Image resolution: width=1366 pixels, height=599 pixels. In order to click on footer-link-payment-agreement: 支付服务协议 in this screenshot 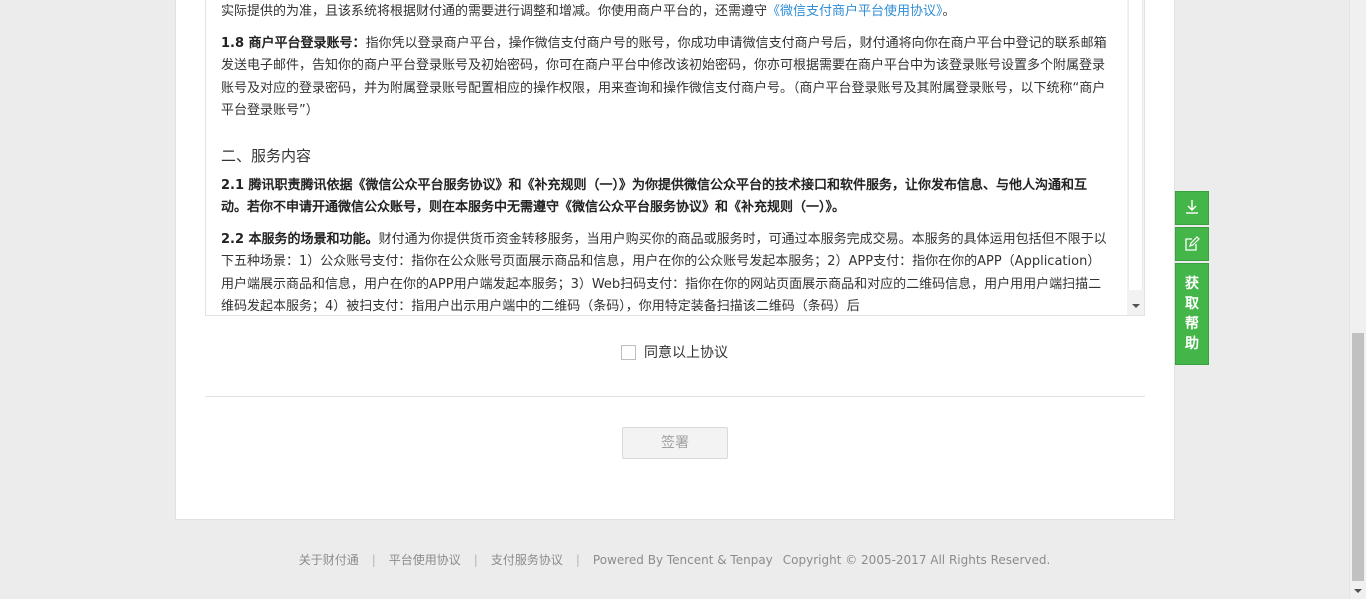, I will do `click(527, 560)`.